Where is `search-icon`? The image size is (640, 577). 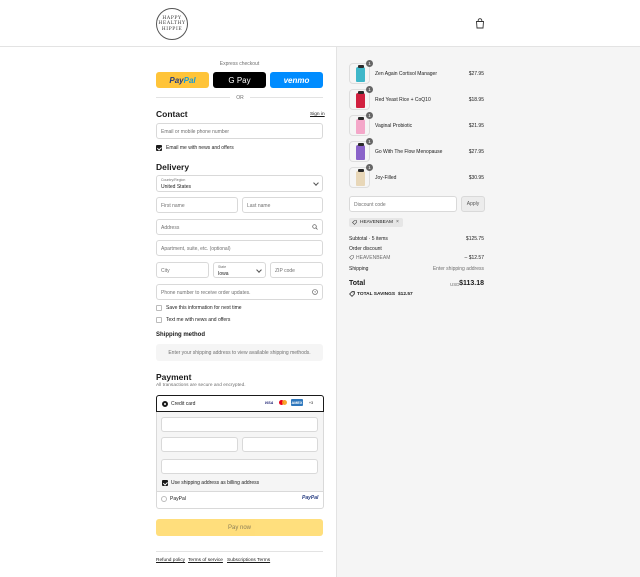 search-icon is located at coordinates (315, 227).